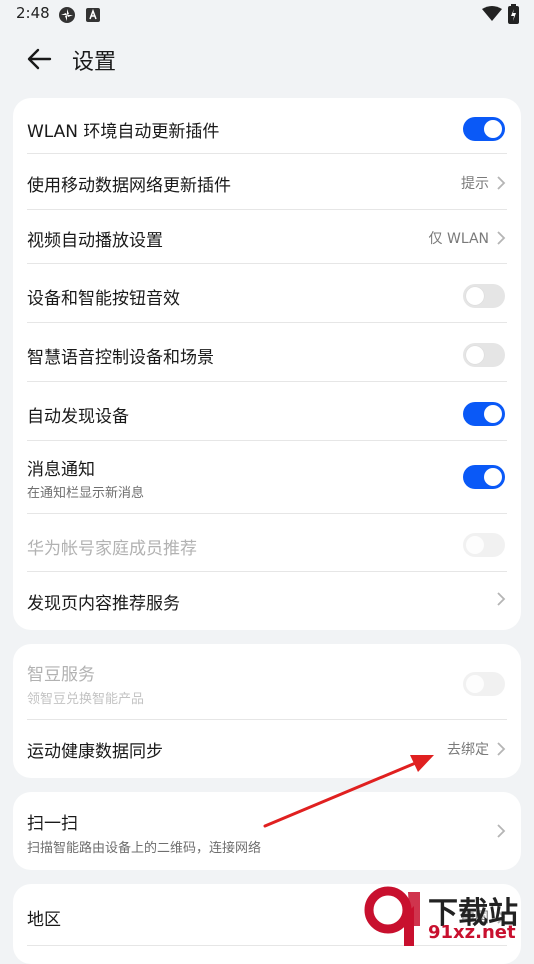 This screenshot has height=964, width=534. Describe the element at coordinates (484, 296) in the screenshot. I see `button-sound-toggle` at that location.